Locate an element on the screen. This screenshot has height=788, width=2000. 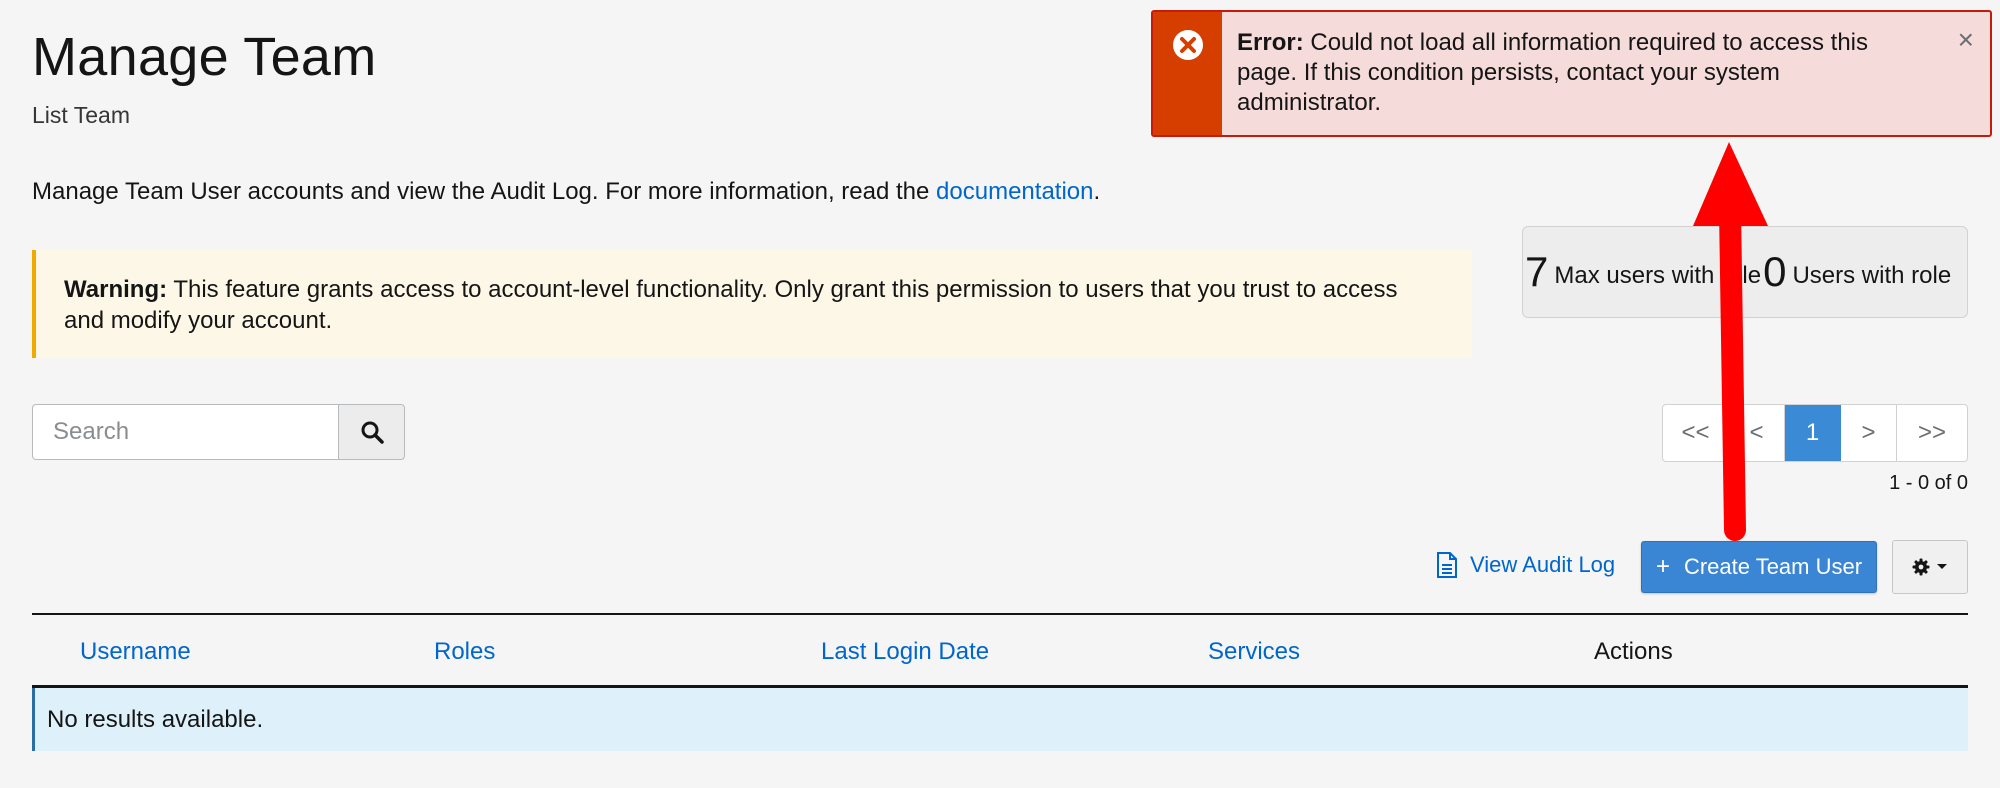
search-button is located at coordinates (371, 432).